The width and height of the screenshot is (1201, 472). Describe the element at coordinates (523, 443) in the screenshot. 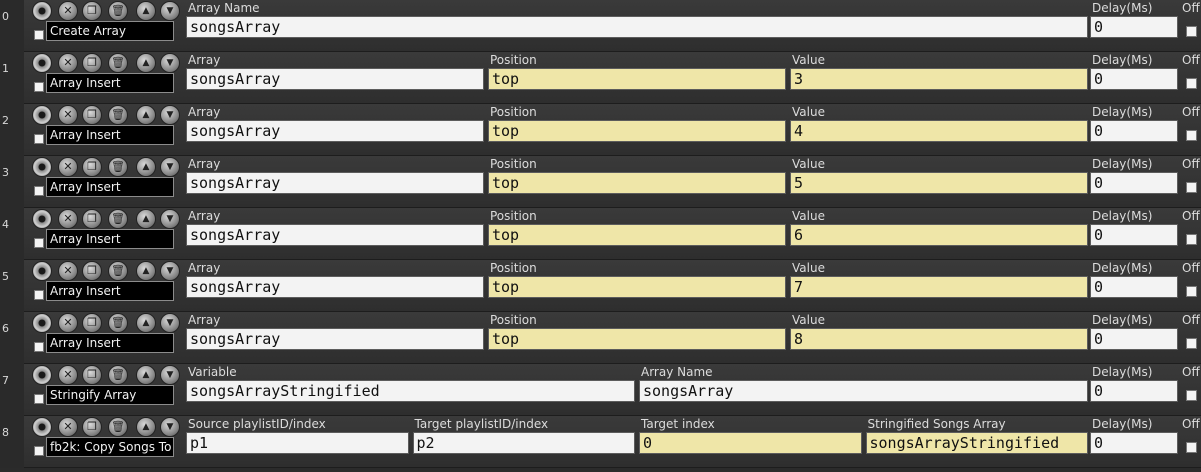

I see `parameter-input: p2` at that location.